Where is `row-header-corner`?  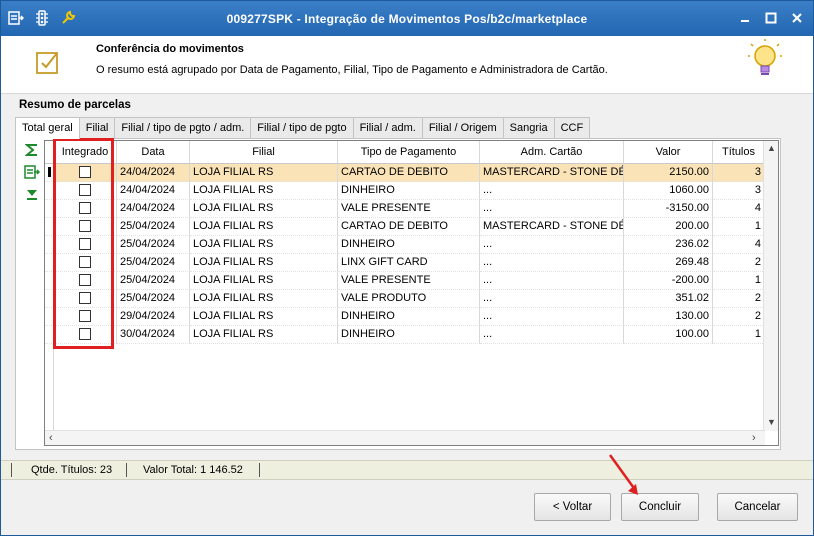
row-header-corner is located at coordinates (49, 152).